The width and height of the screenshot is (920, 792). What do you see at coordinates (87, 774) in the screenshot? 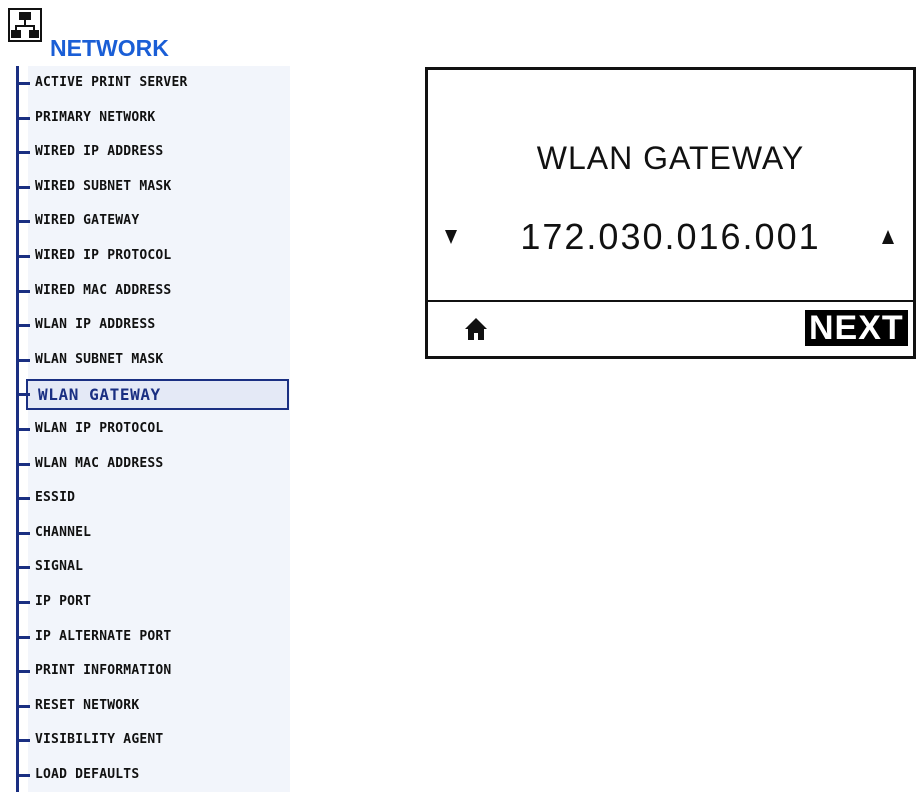
I see `menu-item-label: LOAD DEFAULTS` at bounding box center [87, 774].